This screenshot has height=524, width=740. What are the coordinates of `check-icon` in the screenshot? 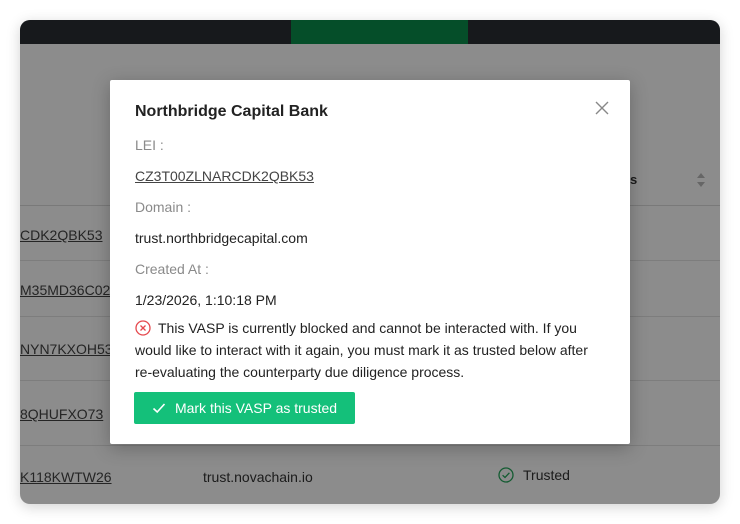 It's located at (159, 408).